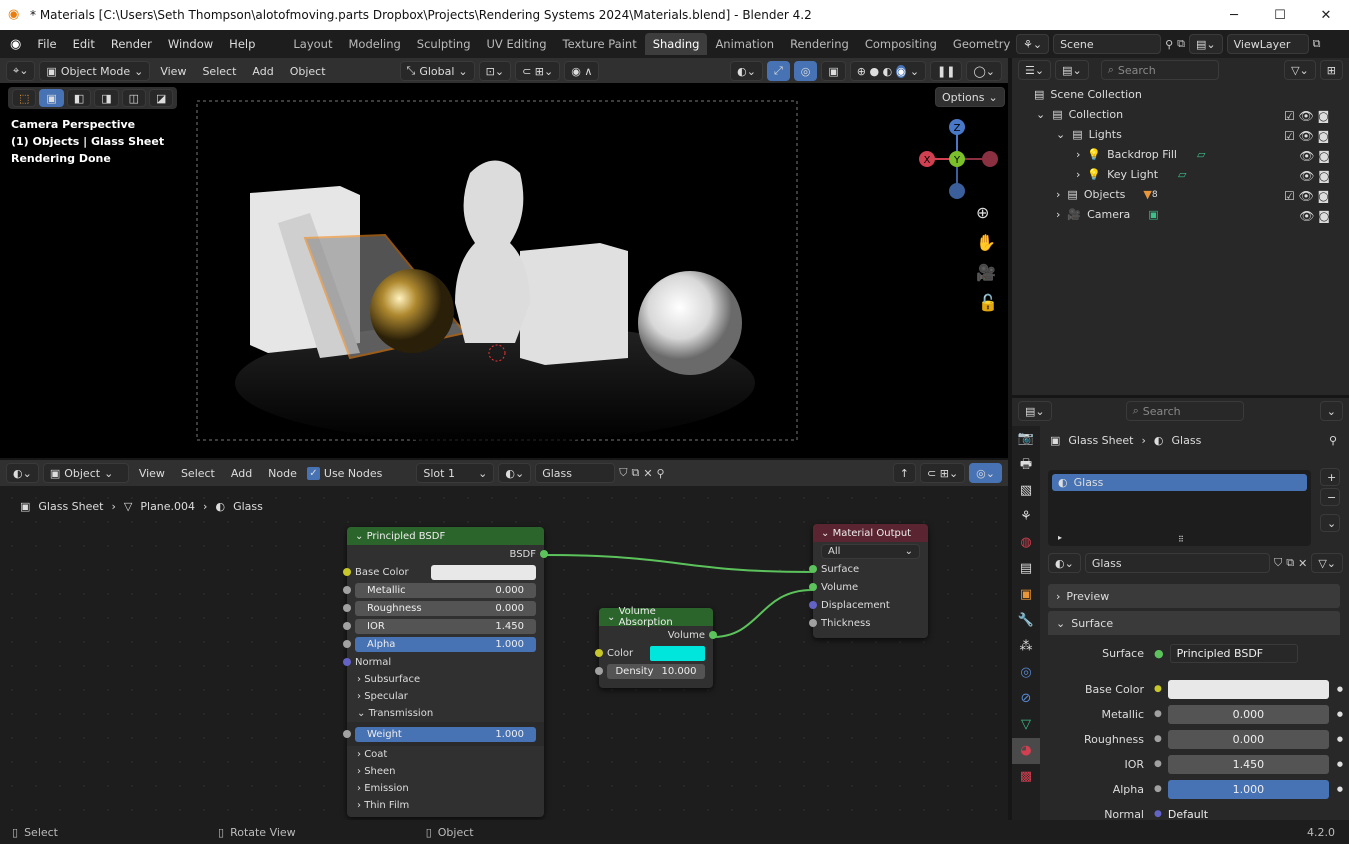  What do you see at coordinates (744, 44) in the screenshot?
I see `tab-animation: Animation` at bounding box center [744, 44].